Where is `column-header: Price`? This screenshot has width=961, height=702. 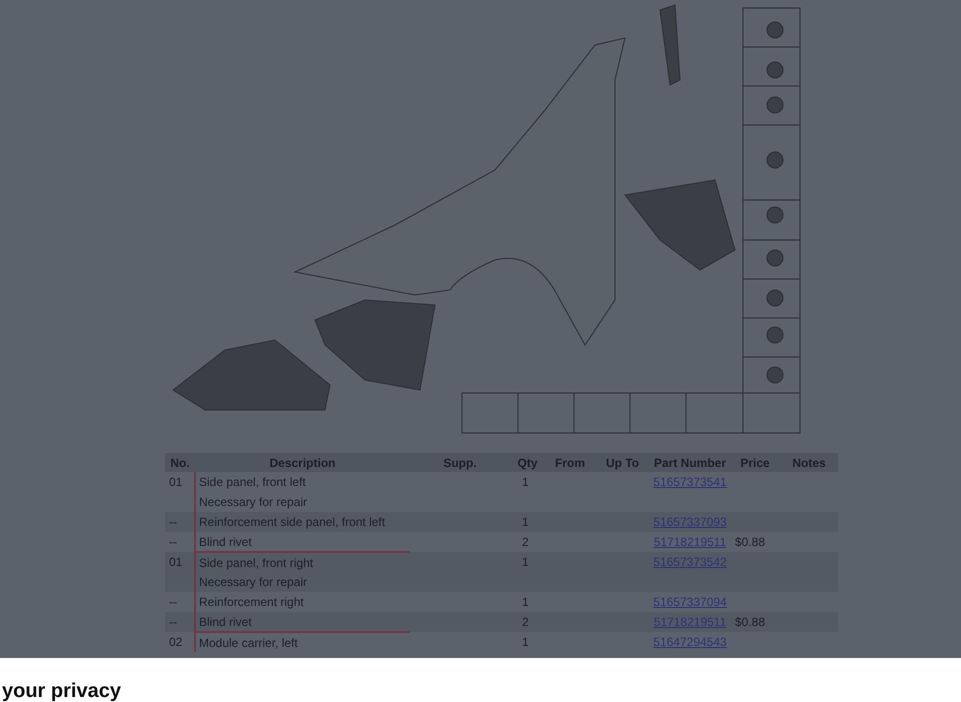
column-header: Price is located at coordinates (755, 462).